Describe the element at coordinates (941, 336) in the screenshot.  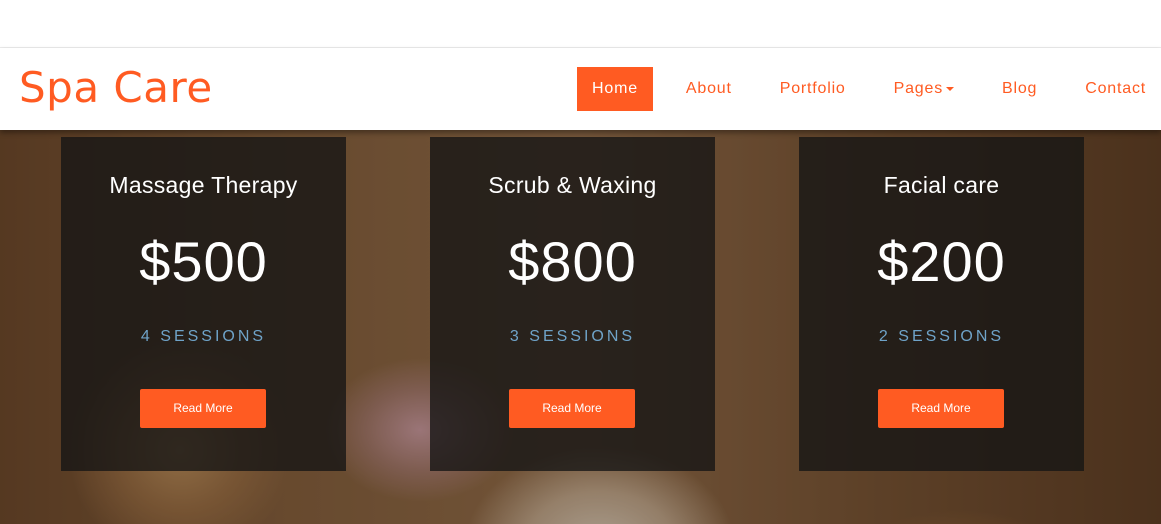
I see `card-sessions: 2 SESSIONS` at that location.